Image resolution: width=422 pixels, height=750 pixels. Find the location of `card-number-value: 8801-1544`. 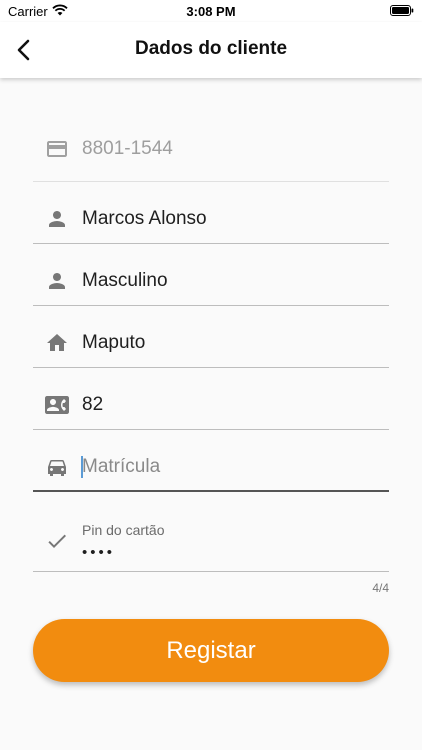

card-number-value: 8801-1544 is located at coordinates (127, 148).